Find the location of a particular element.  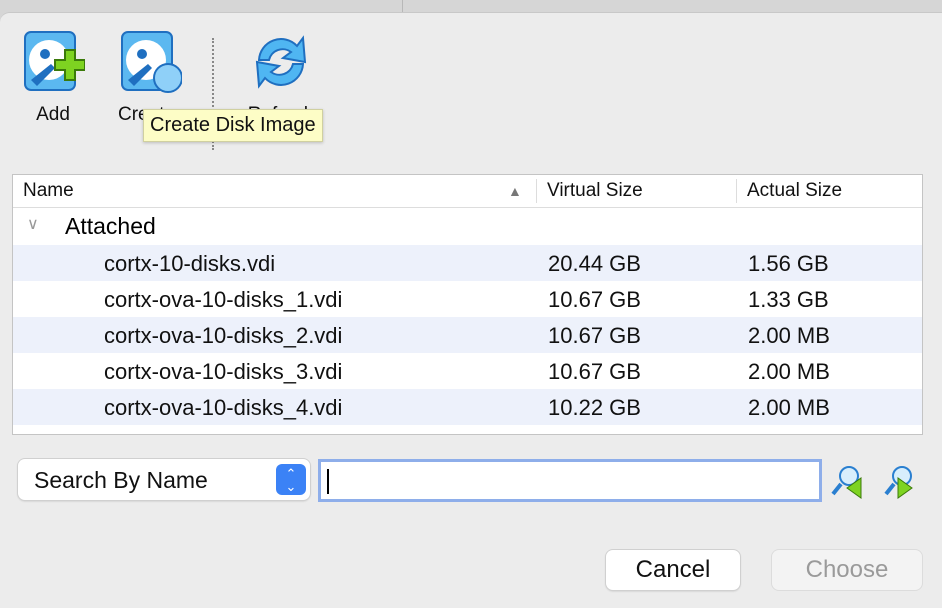

search-mode-value: Search By Name is located at coordinates (121, 480).